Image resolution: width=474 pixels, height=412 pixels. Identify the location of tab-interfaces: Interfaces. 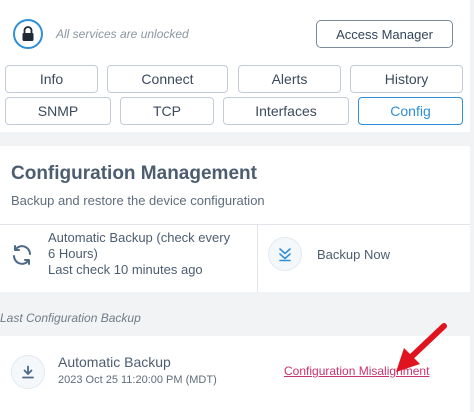
(286, 111).